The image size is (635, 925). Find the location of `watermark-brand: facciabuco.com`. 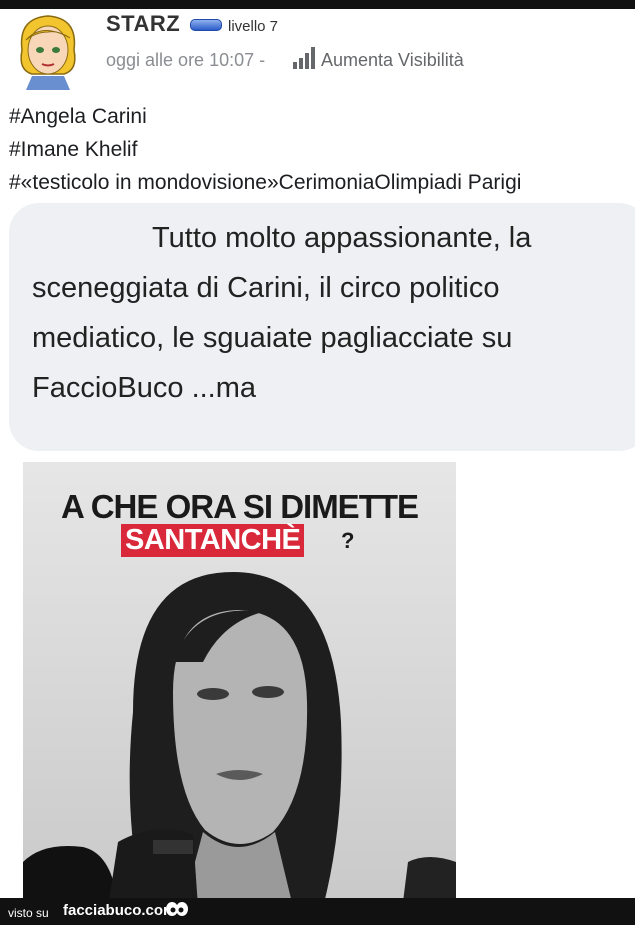

watermark-brand: facciabuco.com is located at coordinates (119, 910).